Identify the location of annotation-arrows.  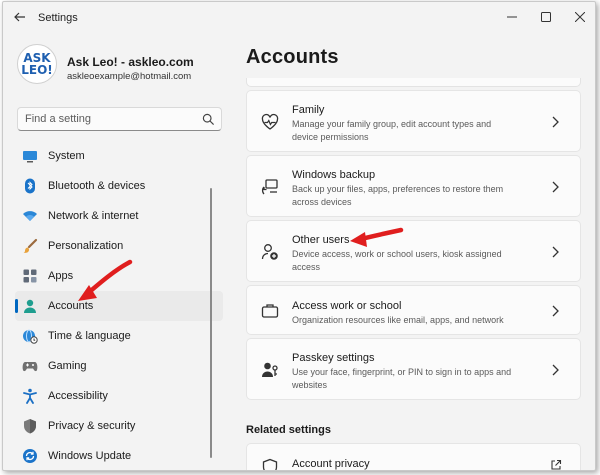
(241, 264).